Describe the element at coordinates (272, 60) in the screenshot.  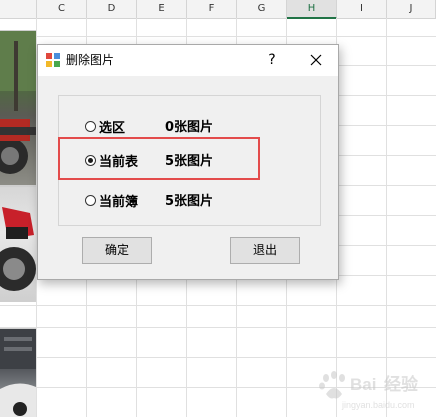
I see `help-button: ?` at that location.